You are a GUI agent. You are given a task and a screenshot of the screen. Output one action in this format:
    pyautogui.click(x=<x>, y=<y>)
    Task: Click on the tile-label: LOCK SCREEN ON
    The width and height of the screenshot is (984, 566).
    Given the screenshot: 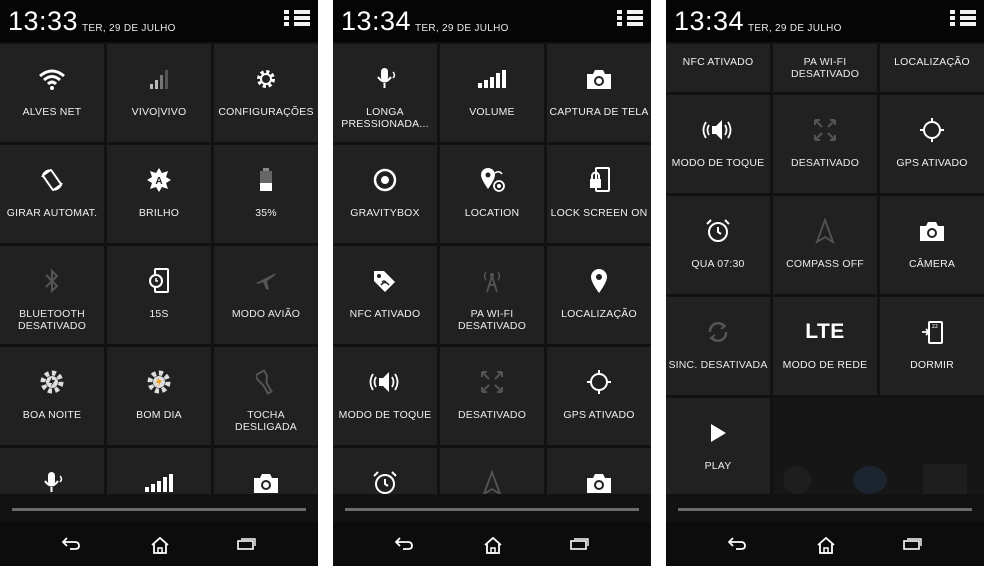 What is the action you would take?
    pyautogui.click(x=599, y=213)
    